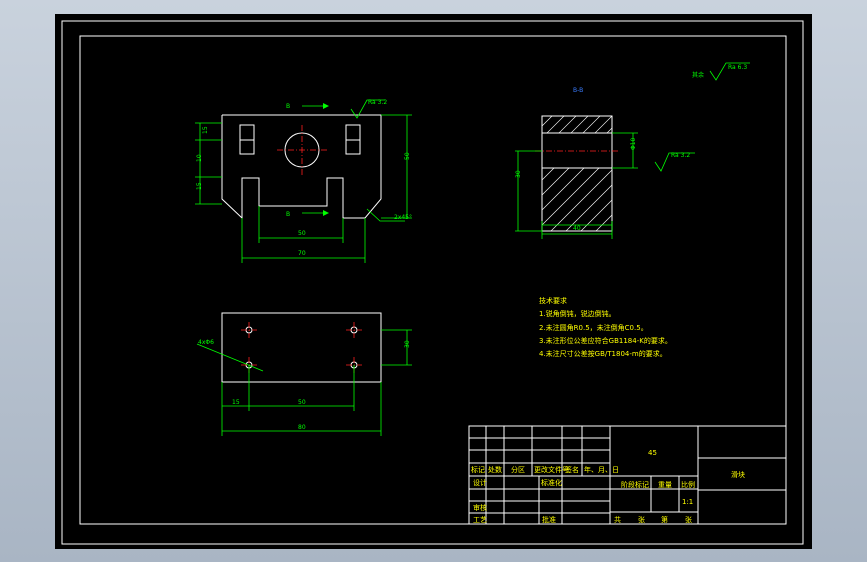 This screenshot has height=562, width=867. What do you see at coordinates (518, 174) in the screenshot?
I see `dim-section-h: 30` at bounding box center [518, 174].